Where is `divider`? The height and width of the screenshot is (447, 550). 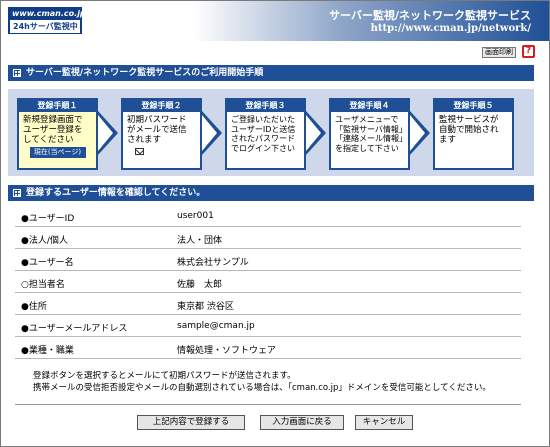 divider is located at coordinates (268, 404).